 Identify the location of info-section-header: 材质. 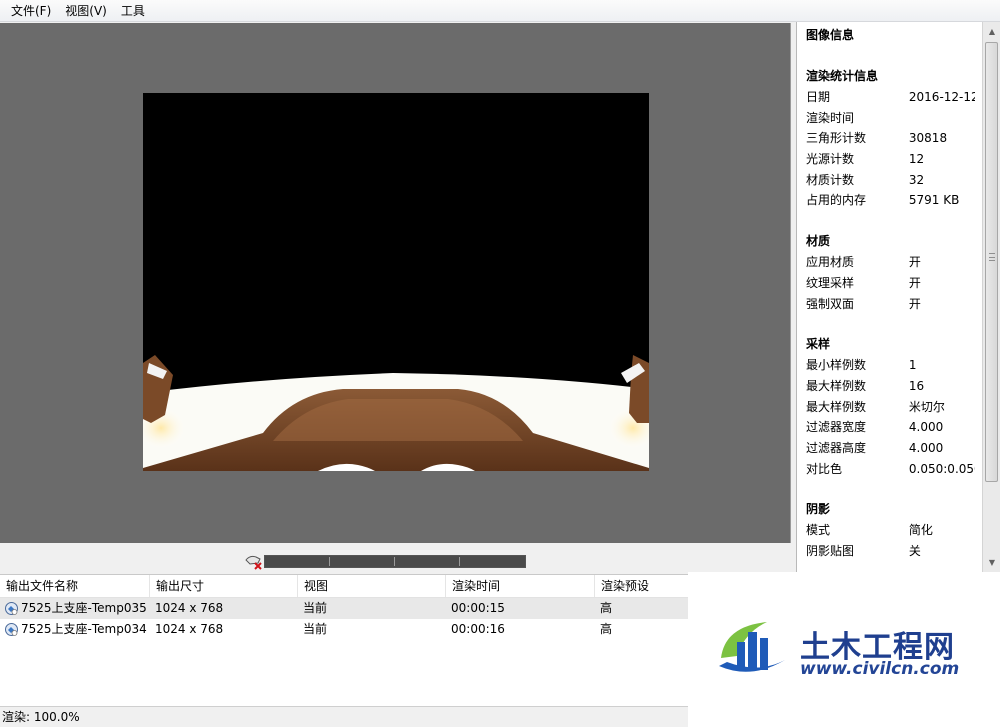
(818, 241).